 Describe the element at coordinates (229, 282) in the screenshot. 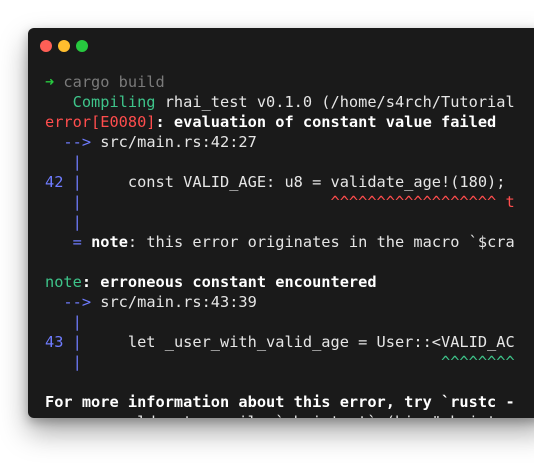

I see `terminal-text-segment: : erroneous constant encountered` at that location.